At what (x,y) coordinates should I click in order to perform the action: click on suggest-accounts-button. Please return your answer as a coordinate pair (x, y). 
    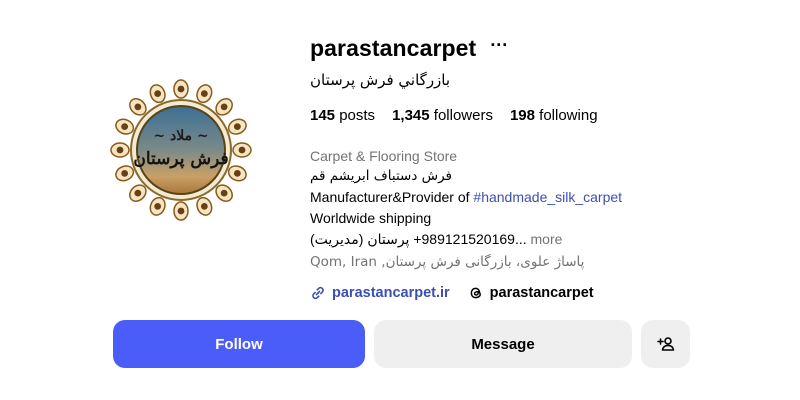
    Looking at the image, I should click on (665, 344).